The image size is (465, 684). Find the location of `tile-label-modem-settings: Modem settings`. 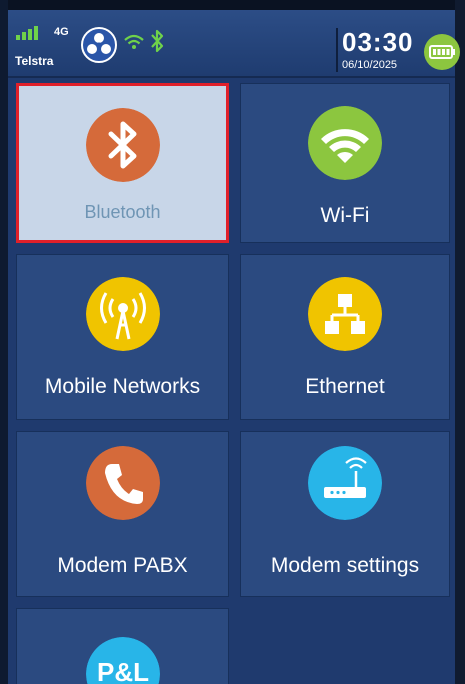

tile-label-modem-settings: Modem settings is located at coordinates (345, 565).